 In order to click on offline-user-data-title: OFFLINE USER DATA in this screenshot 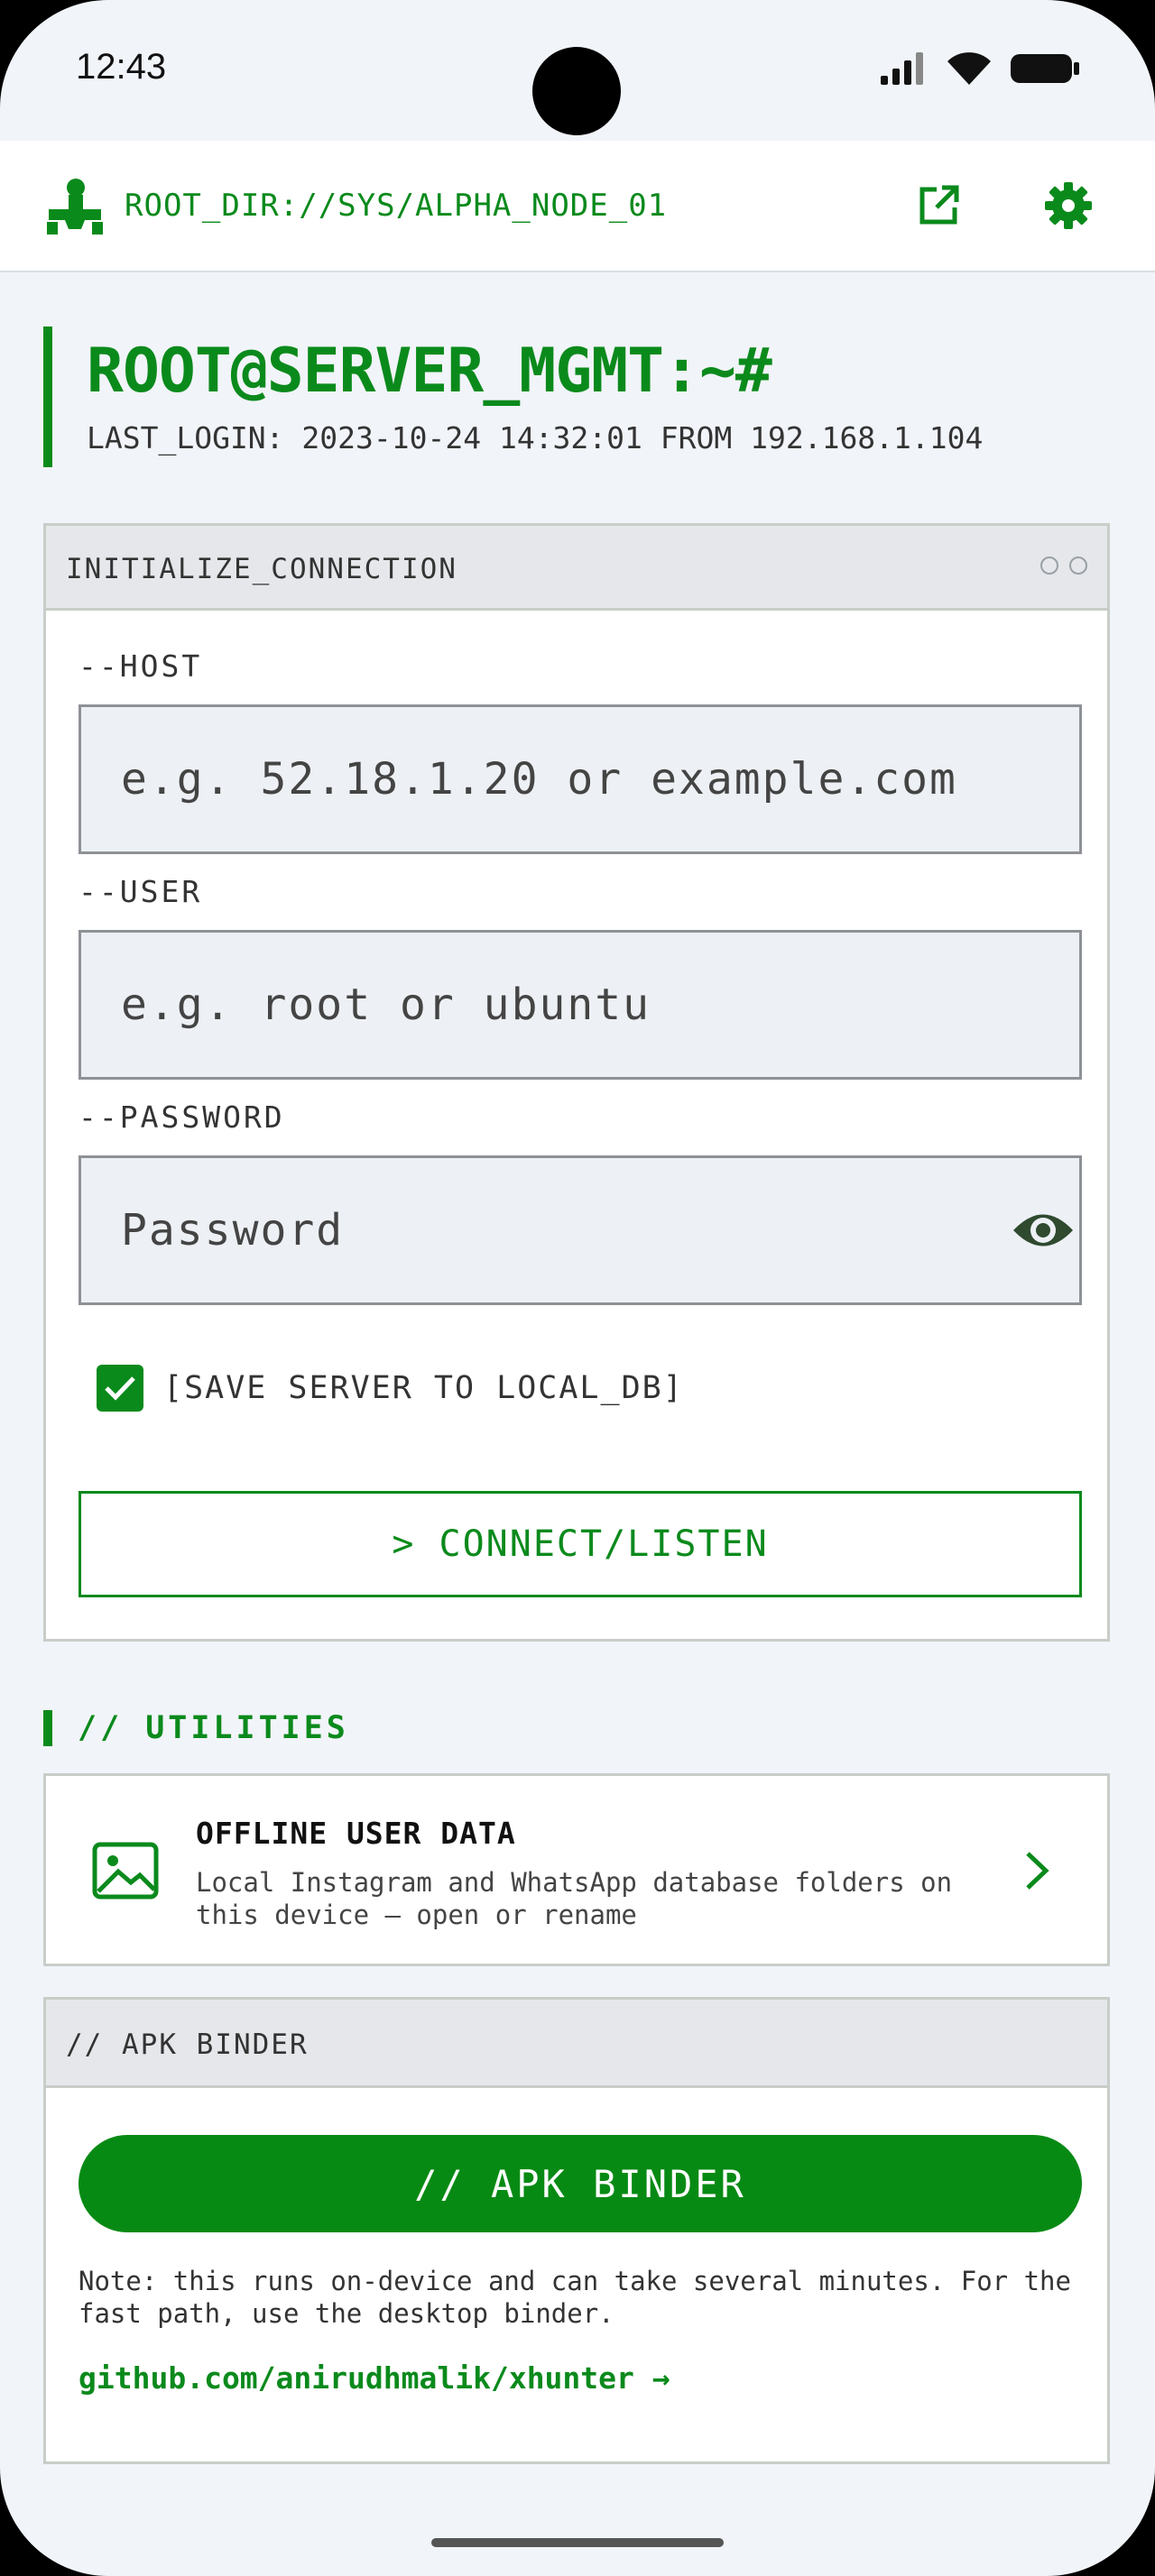, I will do `click(356, 1834)`.